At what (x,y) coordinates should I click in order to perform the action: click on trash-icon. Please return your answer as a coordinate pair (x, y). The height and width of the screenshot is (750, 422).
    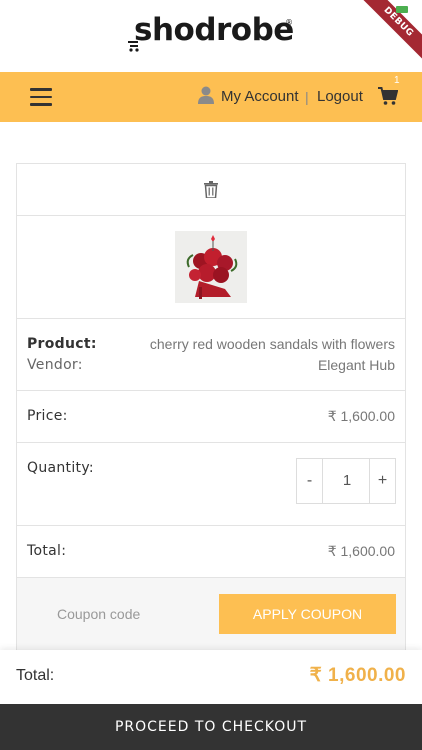
    Looking at the image, I should click on (211, 189).